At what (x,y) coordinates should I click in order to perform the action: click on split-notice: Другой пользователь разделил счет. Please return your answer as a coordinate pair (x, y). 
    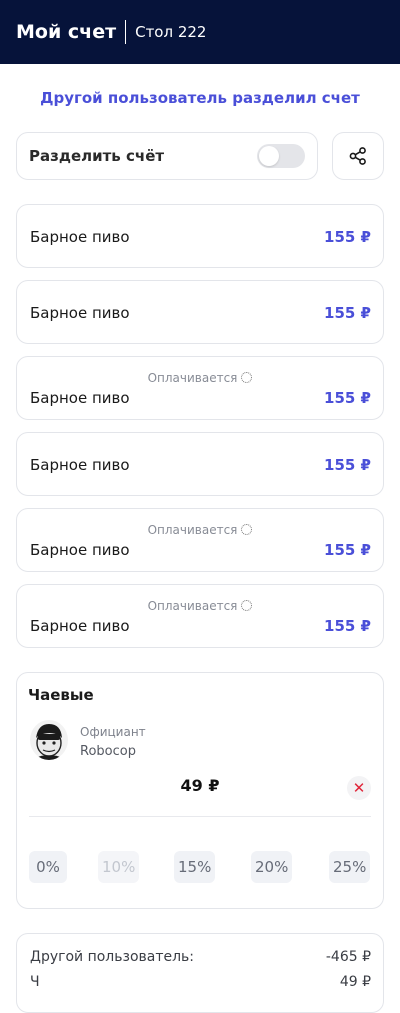
    Looking at the image, I should click on (200, 98).